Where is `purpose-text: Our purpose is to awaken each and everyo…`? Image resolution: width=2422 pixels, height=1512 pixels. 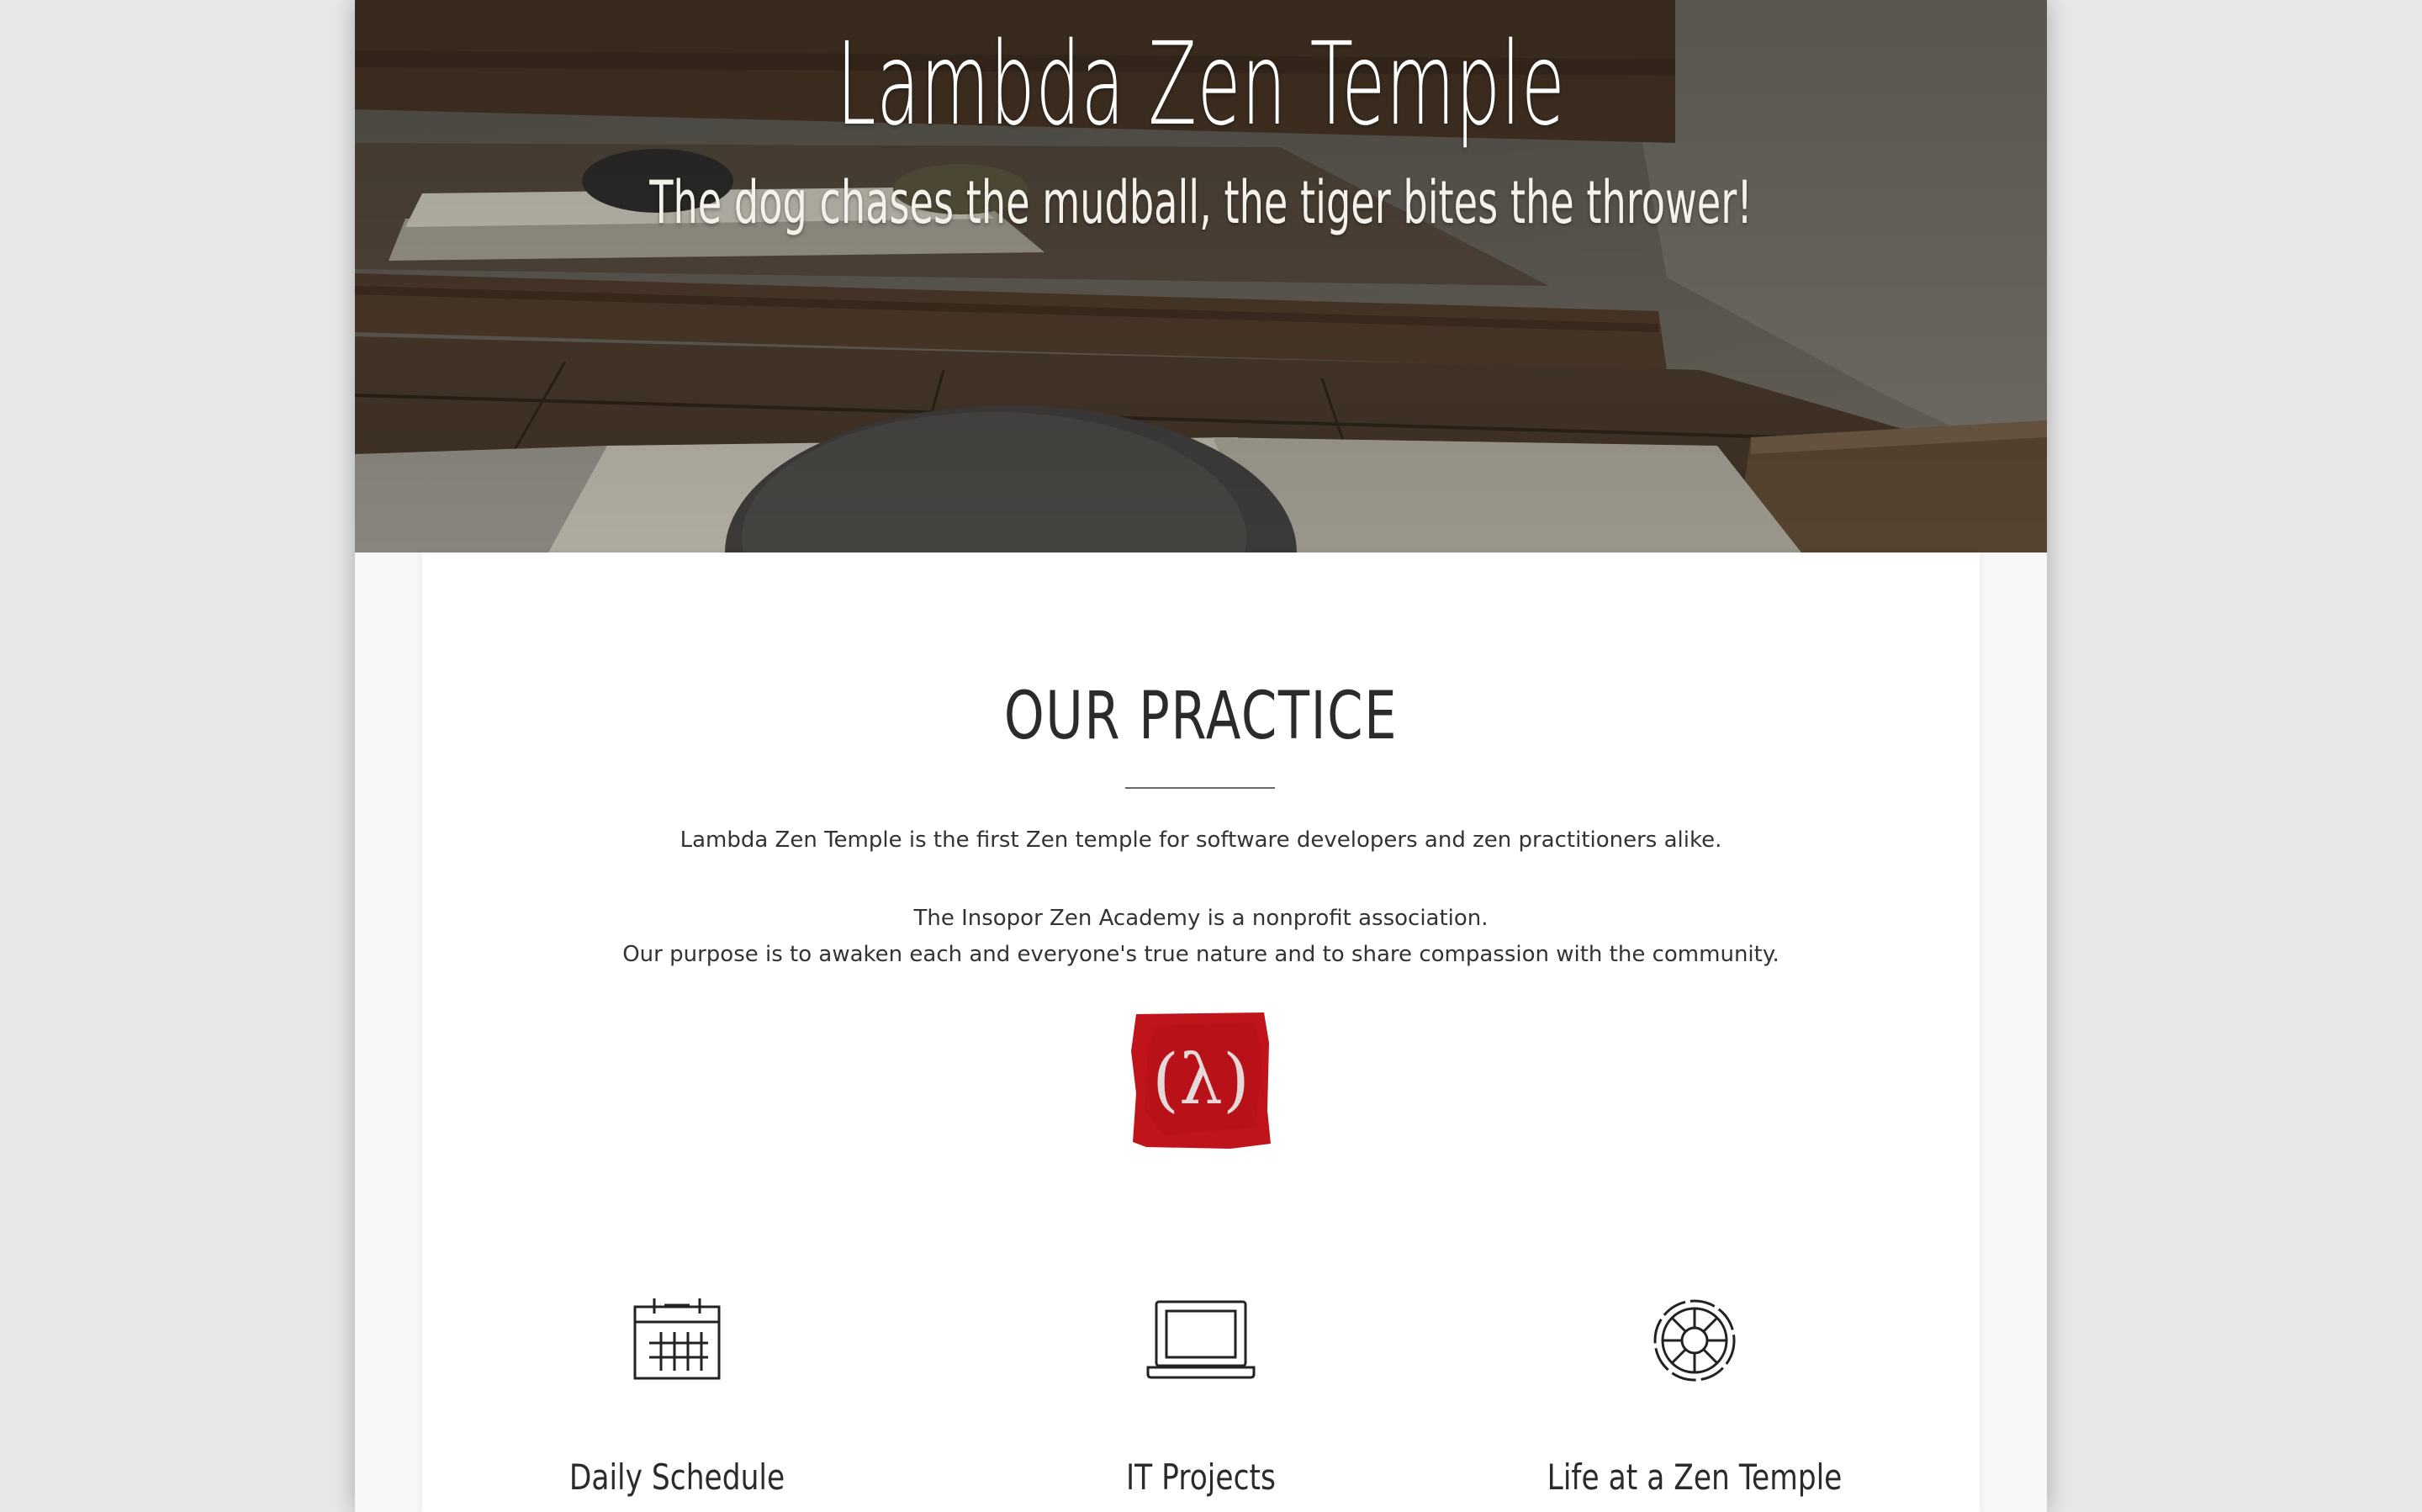 purpose-text: Our purpose is to awaken each and everyo… is located at coordinates (1200, 954).